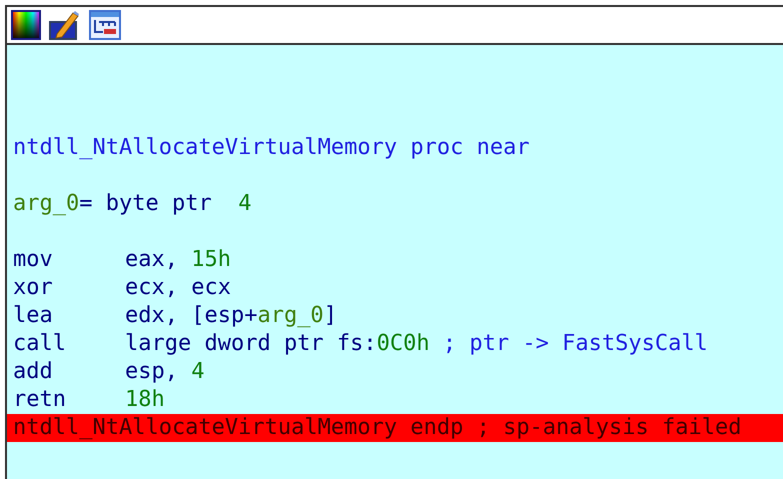 This screenshot has width=783, height=479. What do you see at coordinates (164, 372) in the screenshot?
I see `code-text: esp, 4` at bounding box center [164, 372].